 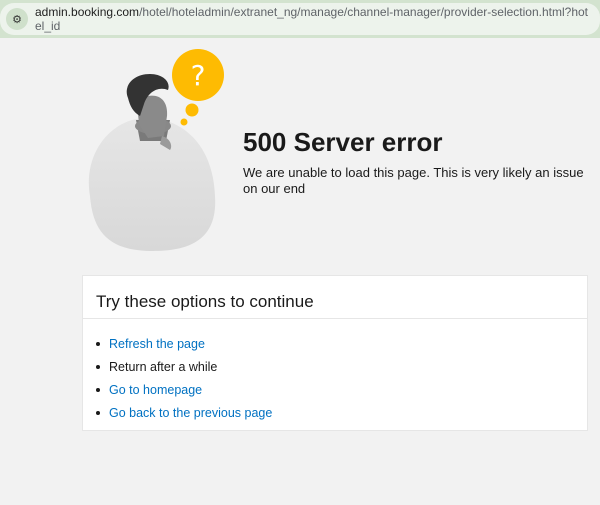 What do you see at coordinates (156, 150) in the screenshot?
I see `thinking-person-illustration: ?` at bounding box center [156, 150].